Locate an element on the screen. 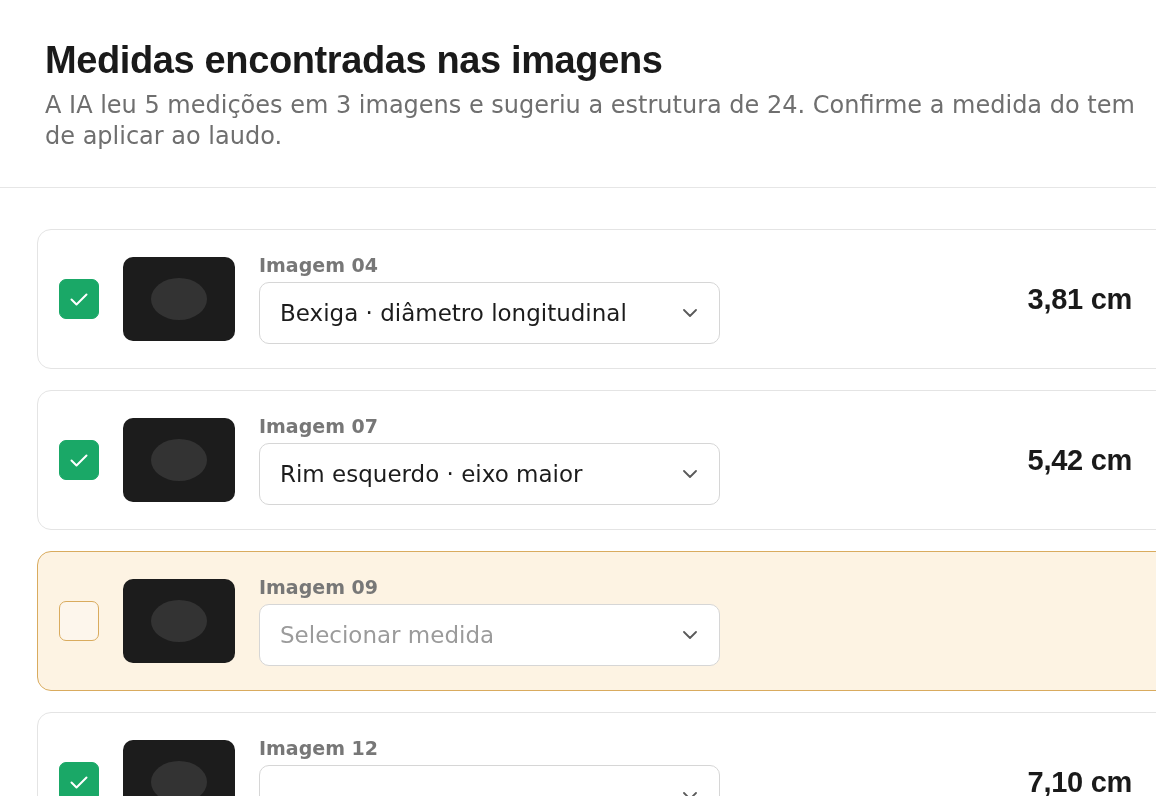  measurement-value: 7,10 cm is located at coordinates (1079, 782).